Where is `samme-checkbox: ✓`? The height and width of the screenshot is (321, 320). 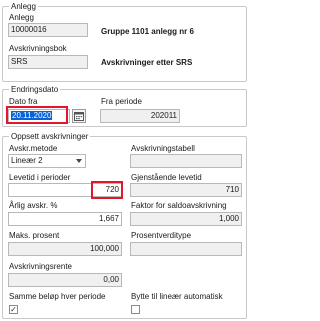
samme-checkbox: ✓ is located at coordinates (13, 309).